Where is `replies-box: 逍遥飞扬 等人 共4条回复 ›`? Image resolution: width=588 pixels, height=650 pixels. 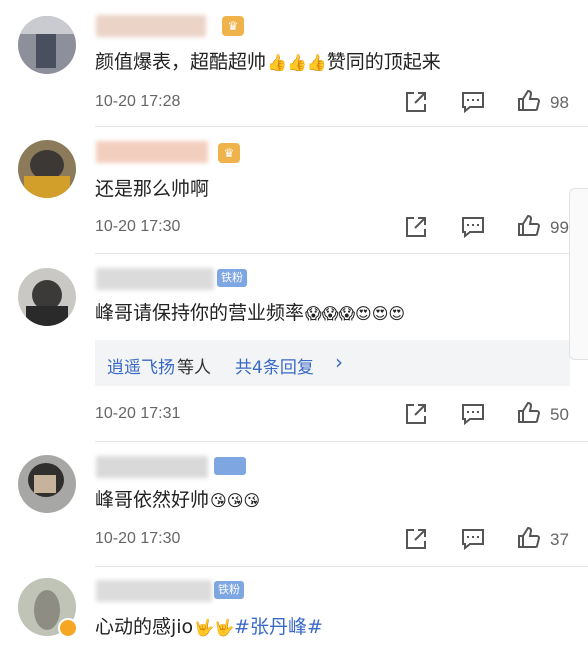
replies-box: 逍遥飞扬 等人 共4条回复 › is located at coordinates (332, 363).